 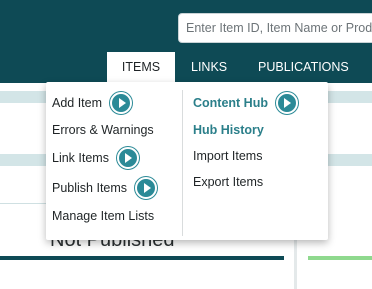 What do you see at coordinates (303, 67) in the screenshot?
I see `tab-publications: PUBLICATIONS` at bounding box center [303, 67].